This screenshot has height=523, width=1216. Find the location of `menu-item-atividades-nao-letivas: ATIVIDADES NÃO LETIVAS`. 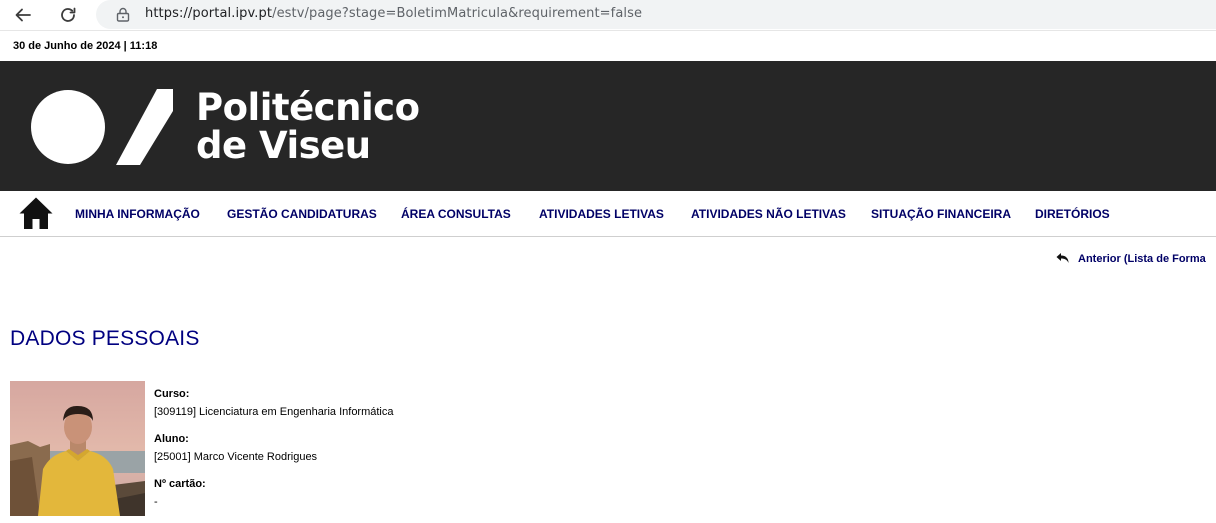

menu-item-atividades-nao-letivas: ATIVIDADES NÃO LETIVAS is located at coordinates (768, 214).